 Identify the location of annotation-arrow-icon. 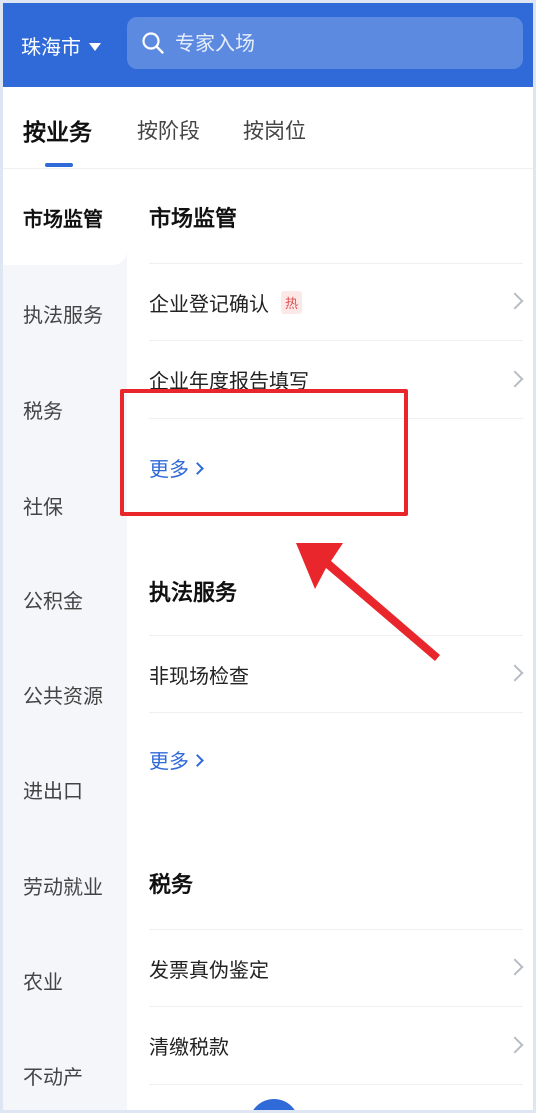
(368, 602).